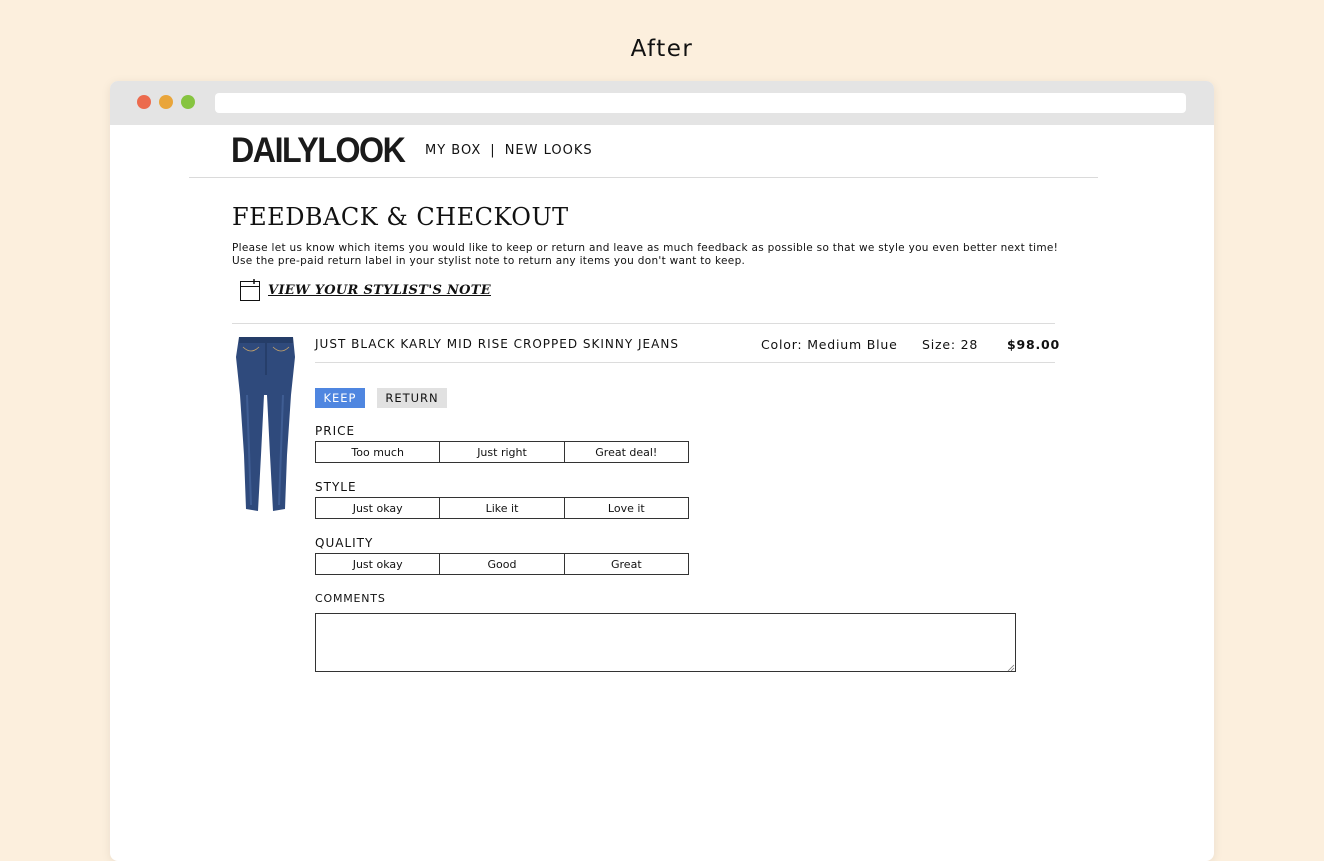 This screenshot has width=1324, height=861. What do you see at coordinates (665, 642) in the screenshot?
I see `comments-field` at bounding box center [665, 642].